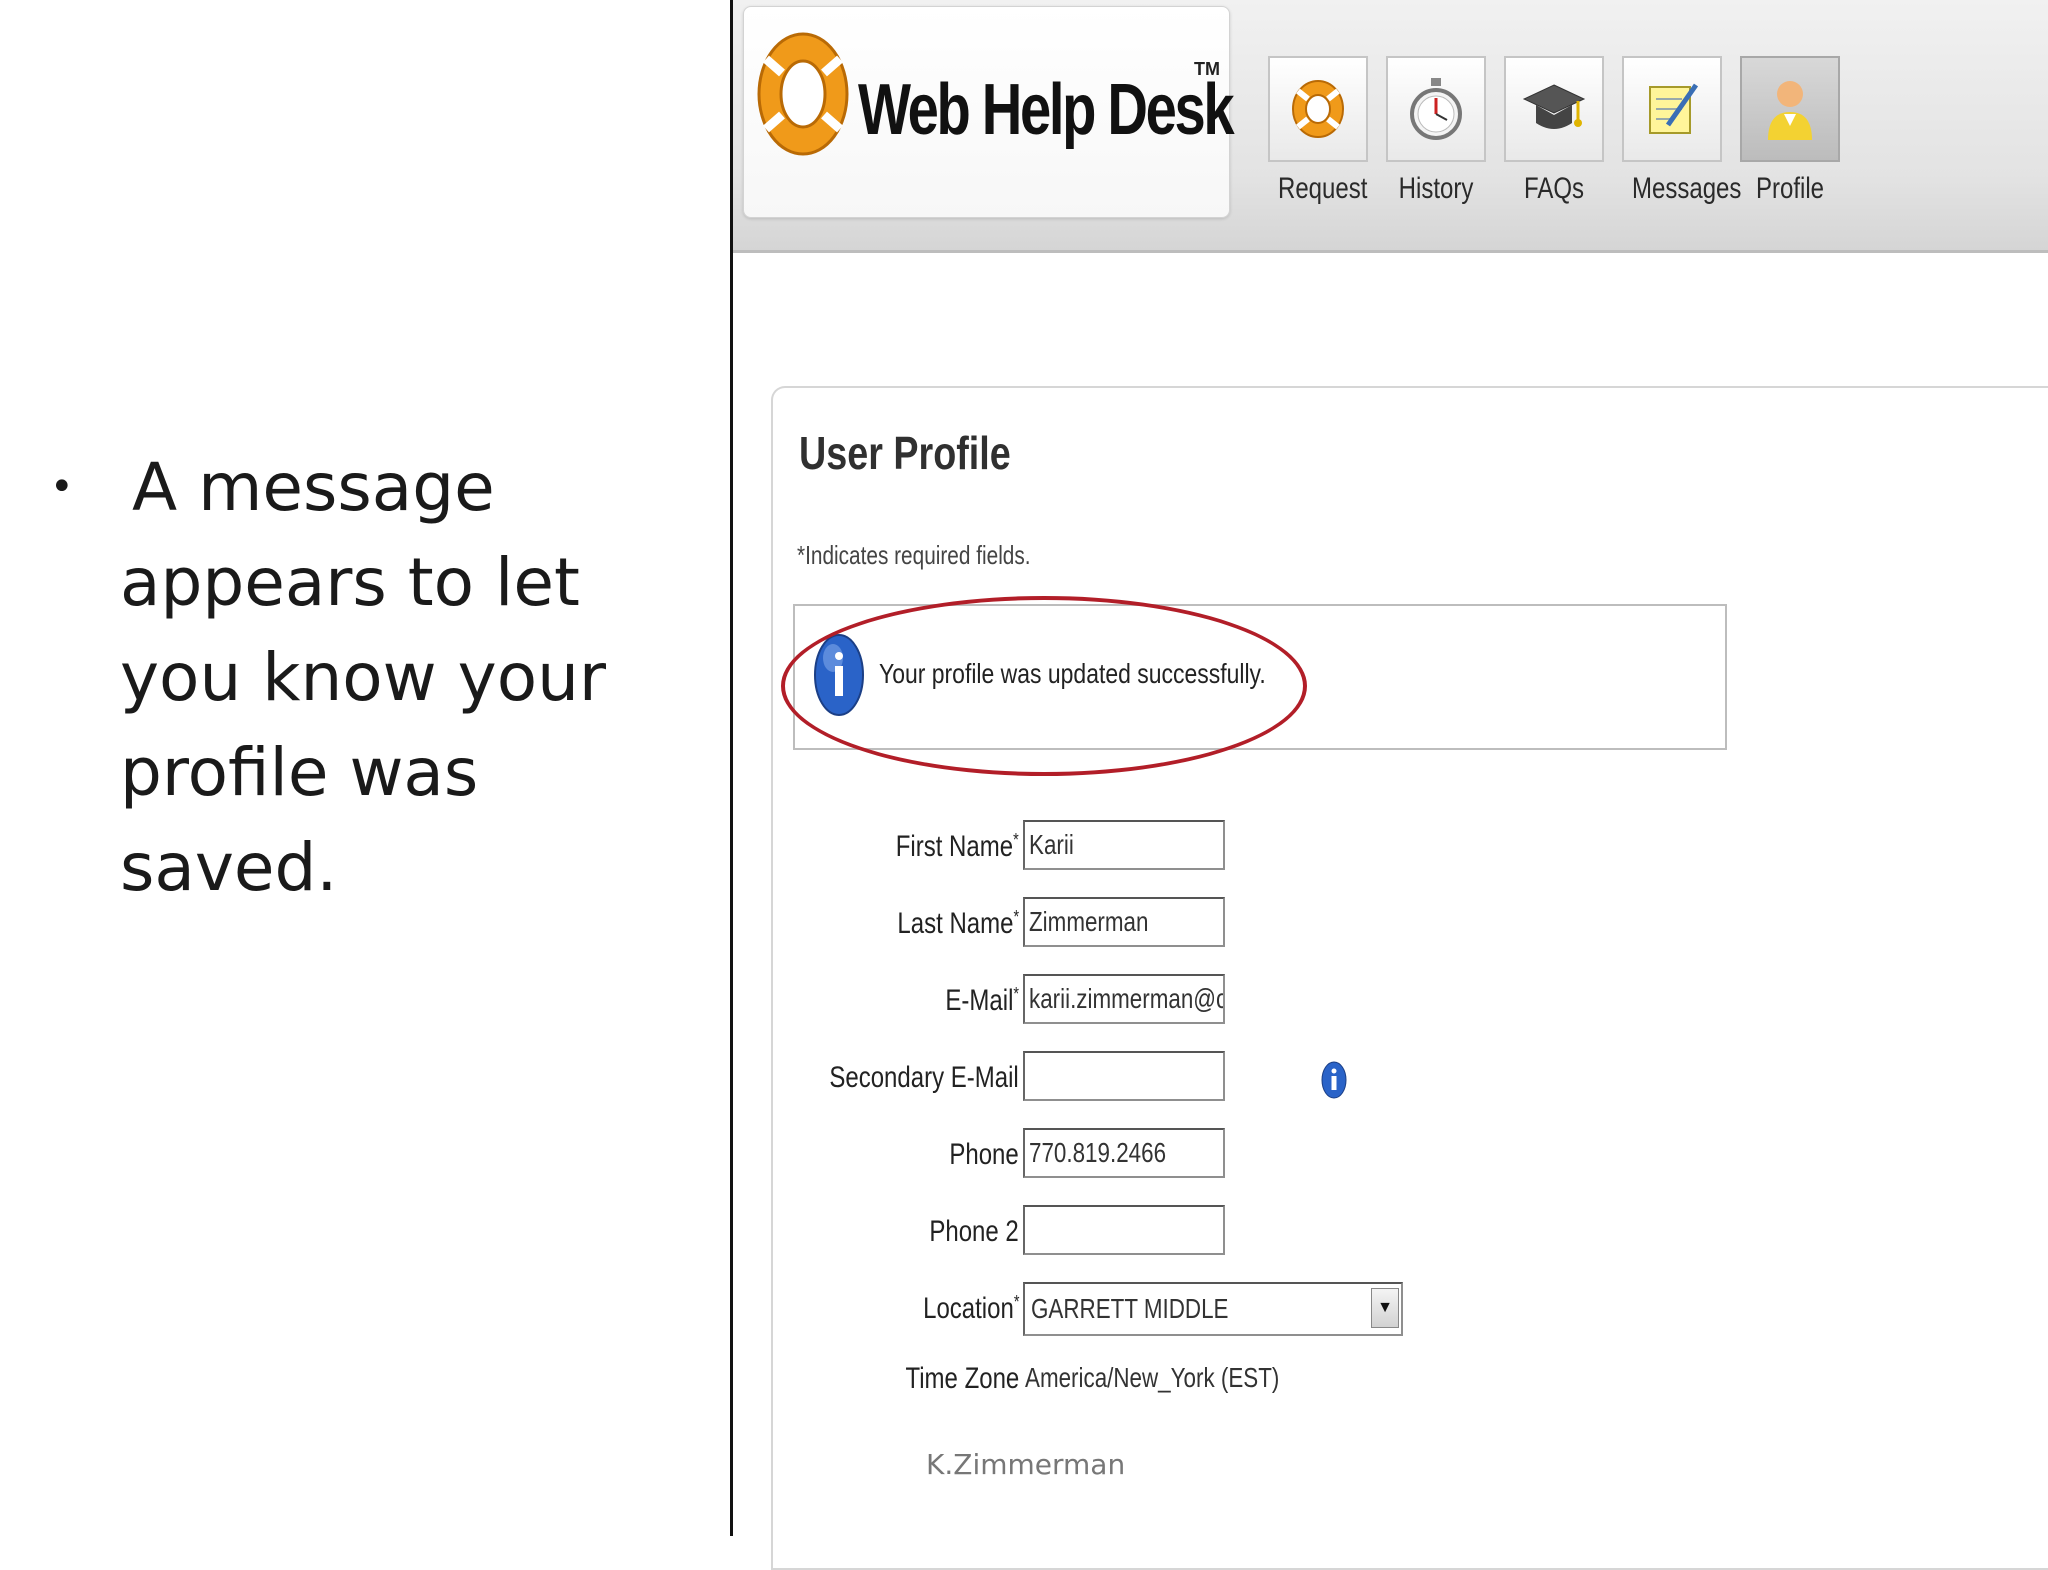 This screenshot has width=2048, height=1570. Describe the element at coordinates (1323, 188) in the screenshot. I see `nav-request-label: Request` at that location.